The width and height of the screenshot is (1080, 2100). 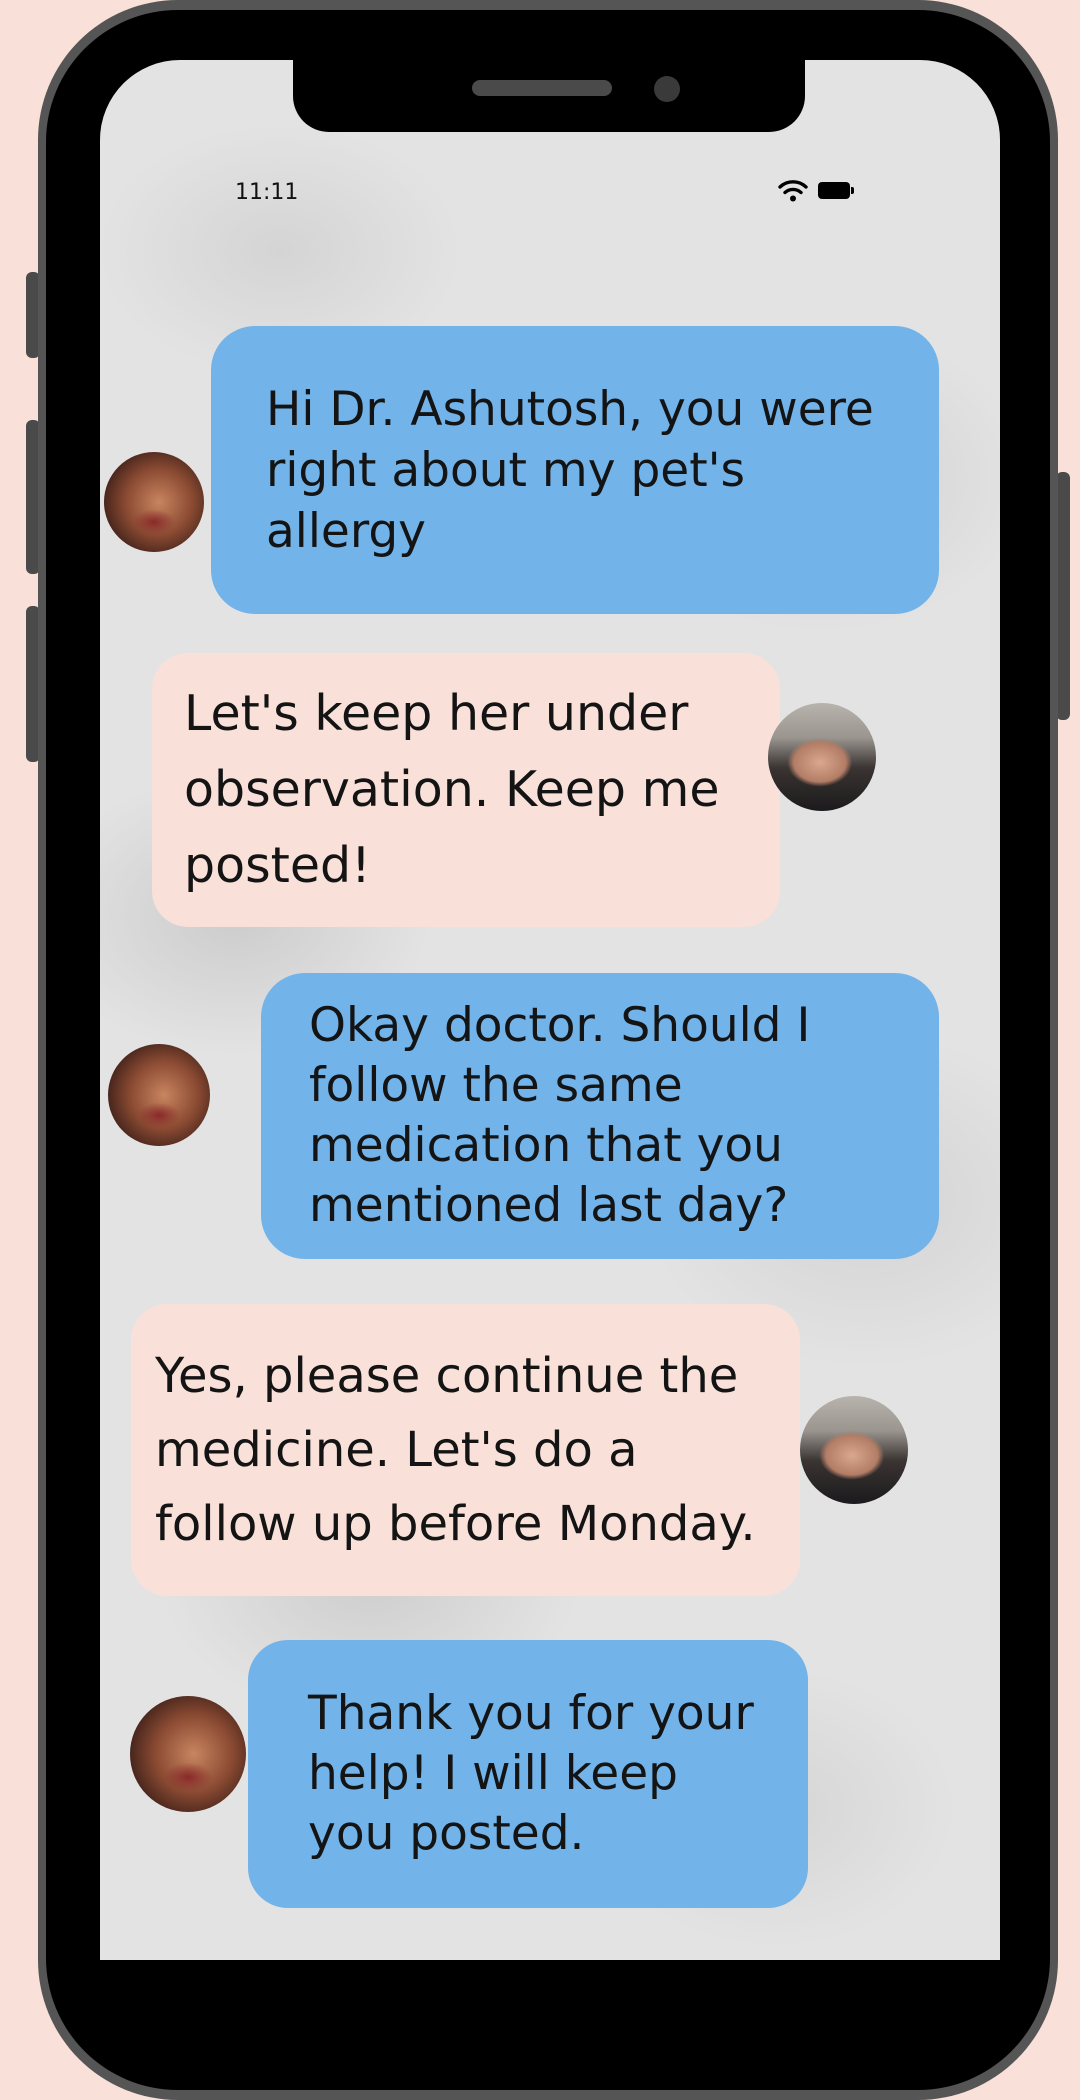 I want to click on battery-icon, so click(x=836, y=190).